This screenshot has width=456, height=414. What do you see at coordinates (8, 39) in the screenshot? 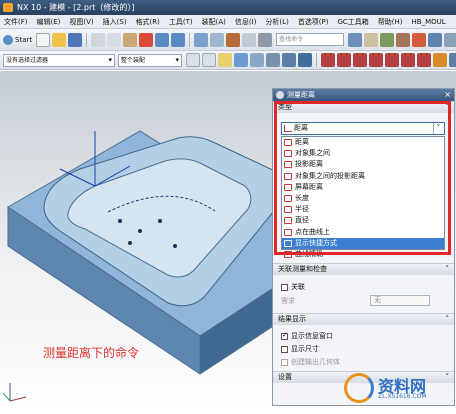
I see `start-gear-icon` at bounding box center [8, 39].